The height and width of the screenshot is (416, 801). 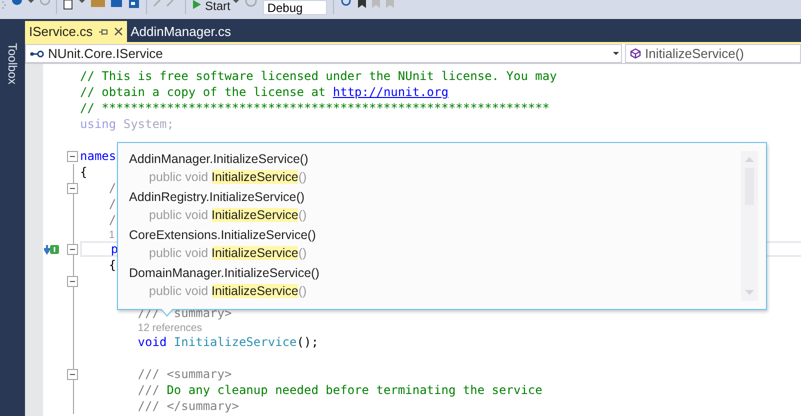 I want to click on method-icon, so click(x=635, y=53).